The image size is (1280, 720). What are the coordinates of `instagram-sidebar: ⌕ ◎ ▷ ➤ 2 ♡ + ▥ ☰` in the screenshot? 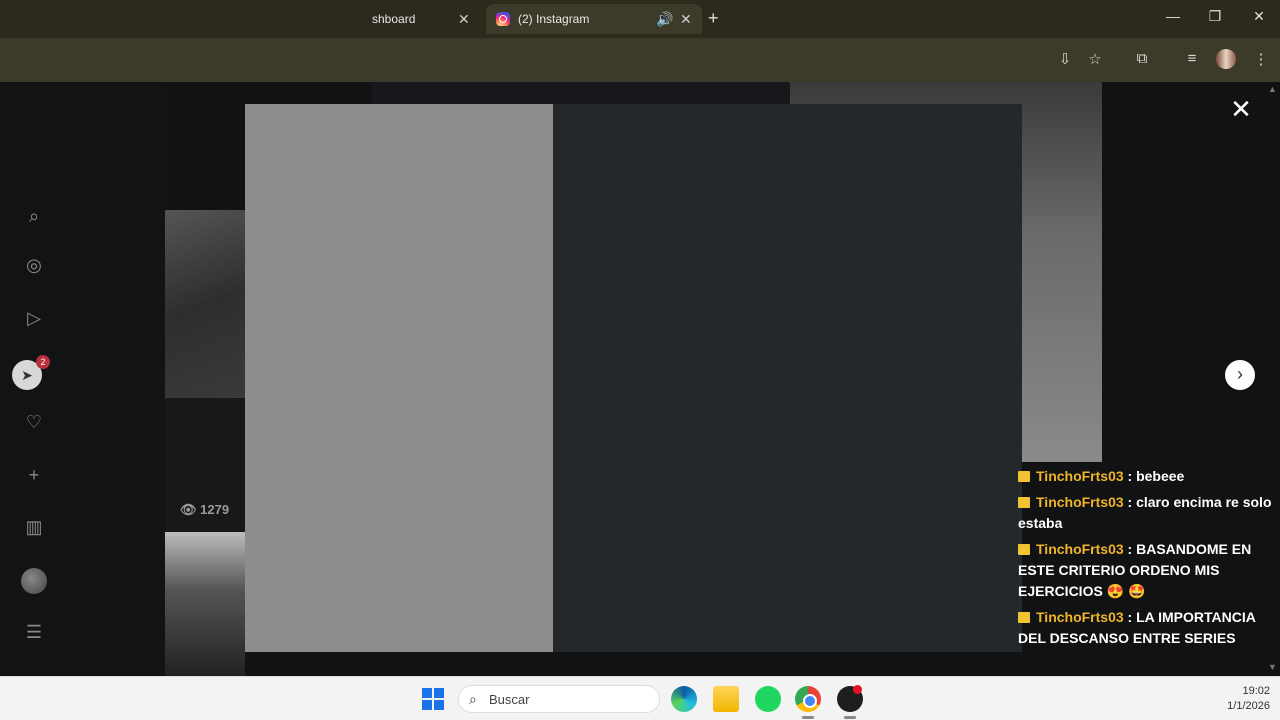 It's located at (82, 379).